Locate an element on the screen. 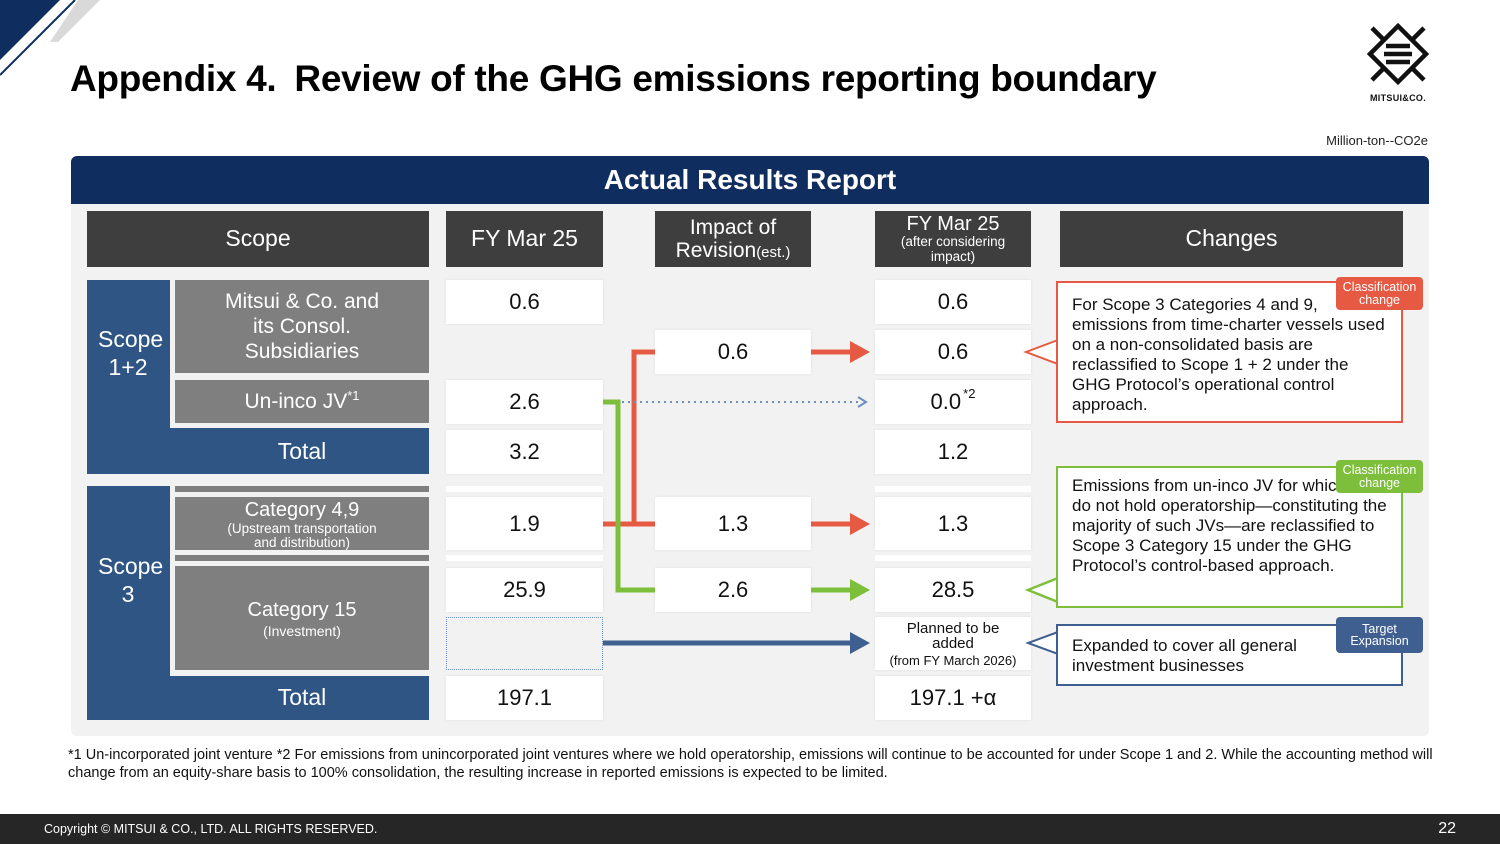 The width and height of the screenshot is (1500, 844). green-arrowhead is located at coordinates (860, 590).